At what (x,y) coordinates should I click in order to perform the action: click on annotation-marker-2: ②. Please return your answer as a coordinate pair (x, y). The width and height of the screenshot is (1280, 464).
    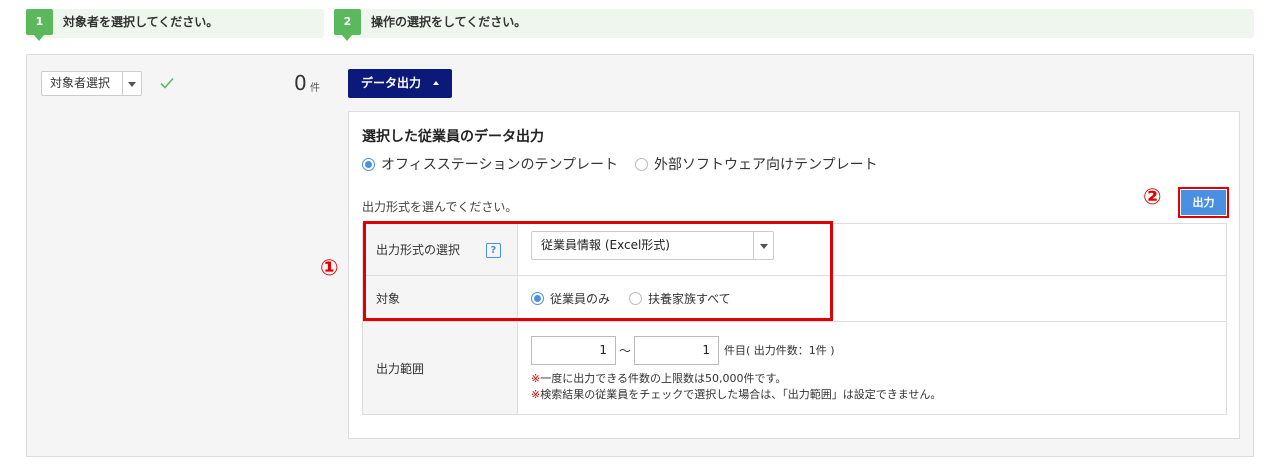
    Looking at the image, I should click on (1152, 197).